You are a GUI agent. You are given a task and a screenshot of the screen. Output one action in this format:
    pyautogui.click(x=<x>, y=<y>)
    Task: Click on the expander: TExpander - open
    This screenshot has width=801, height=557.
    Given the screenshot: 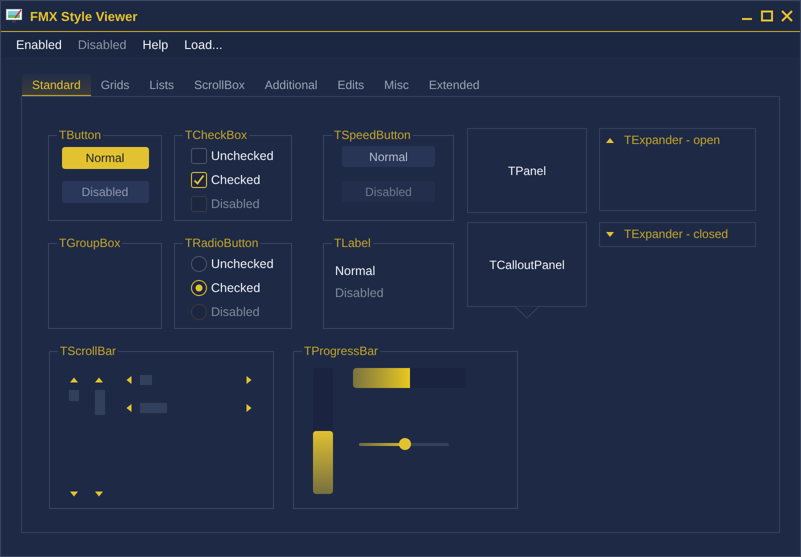 What is the action you would take?
    pyautogui.click(x=677, y=169)
    